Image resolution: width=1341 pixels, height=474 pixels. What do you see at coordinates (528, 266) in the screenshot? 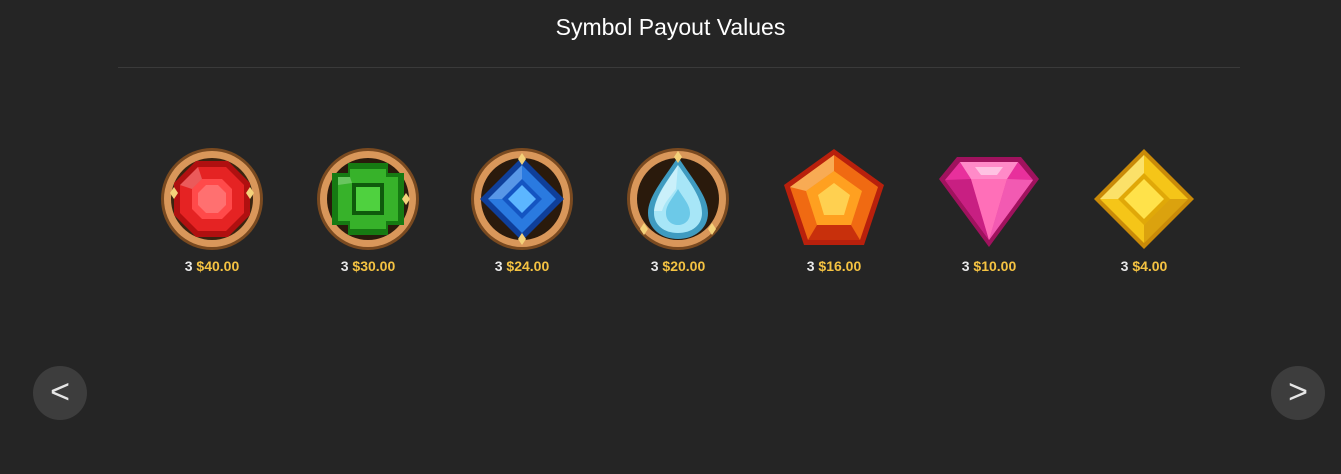
I see `payout-value: $24.00` at bounding box center [528, 266].